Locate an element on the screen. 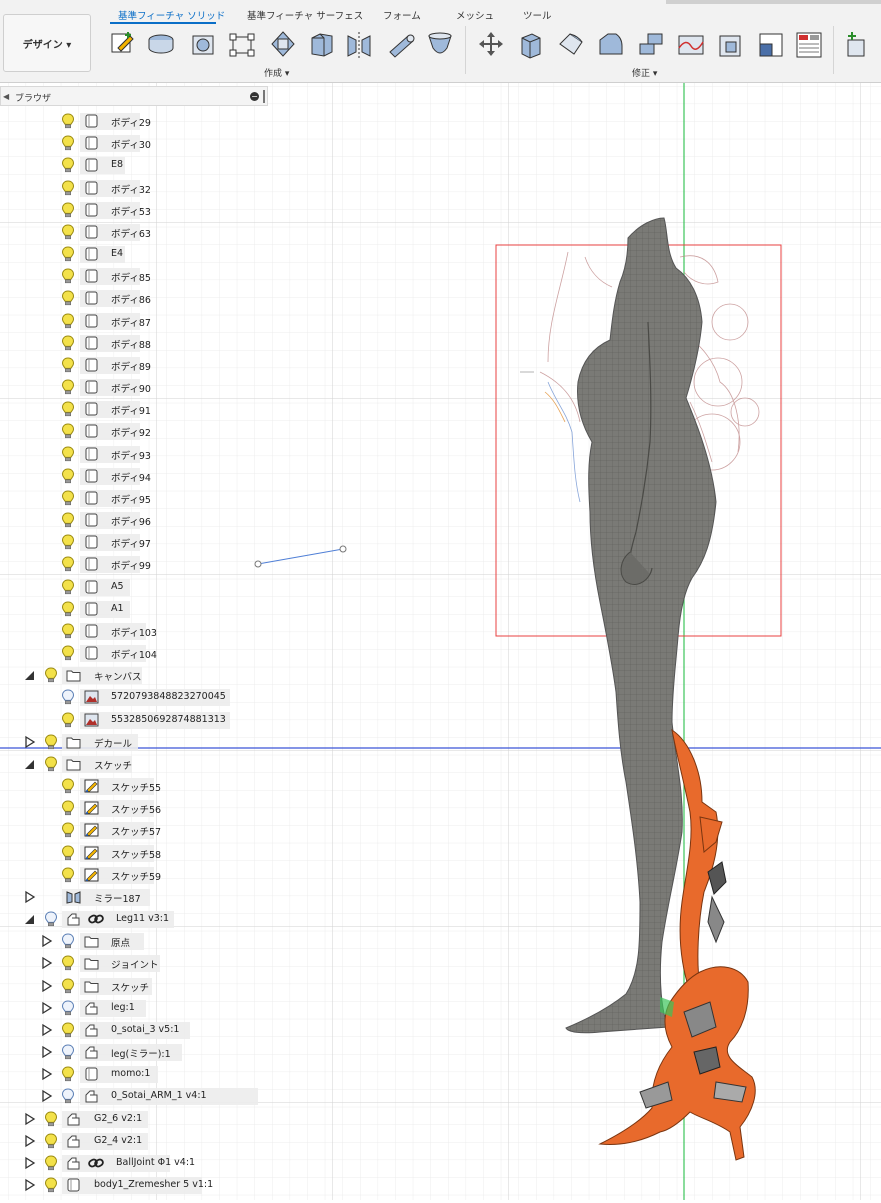 This screenshot has width=881, height=1203. tree-row: ボディ53 is located at coordinates (135, 210).